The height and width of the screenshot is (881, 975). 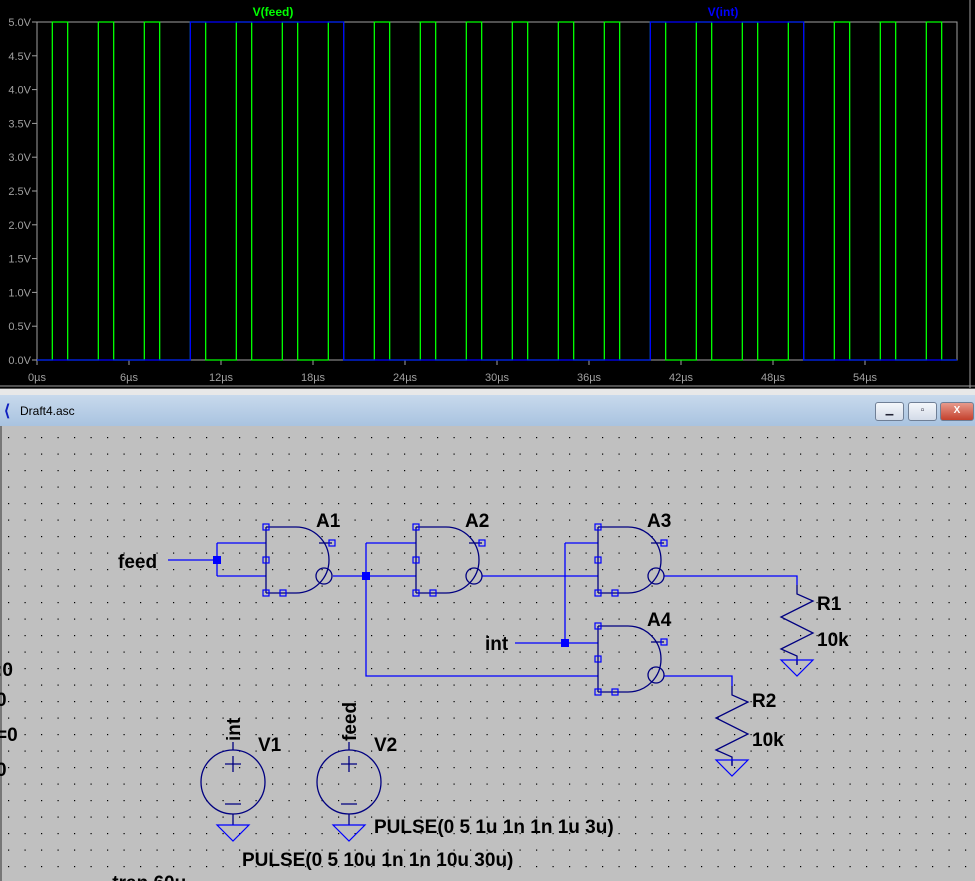 What do you see at coordinates (957, 411) in the screenshot?
I see `close-button: X` at bounding box center [957, 411].